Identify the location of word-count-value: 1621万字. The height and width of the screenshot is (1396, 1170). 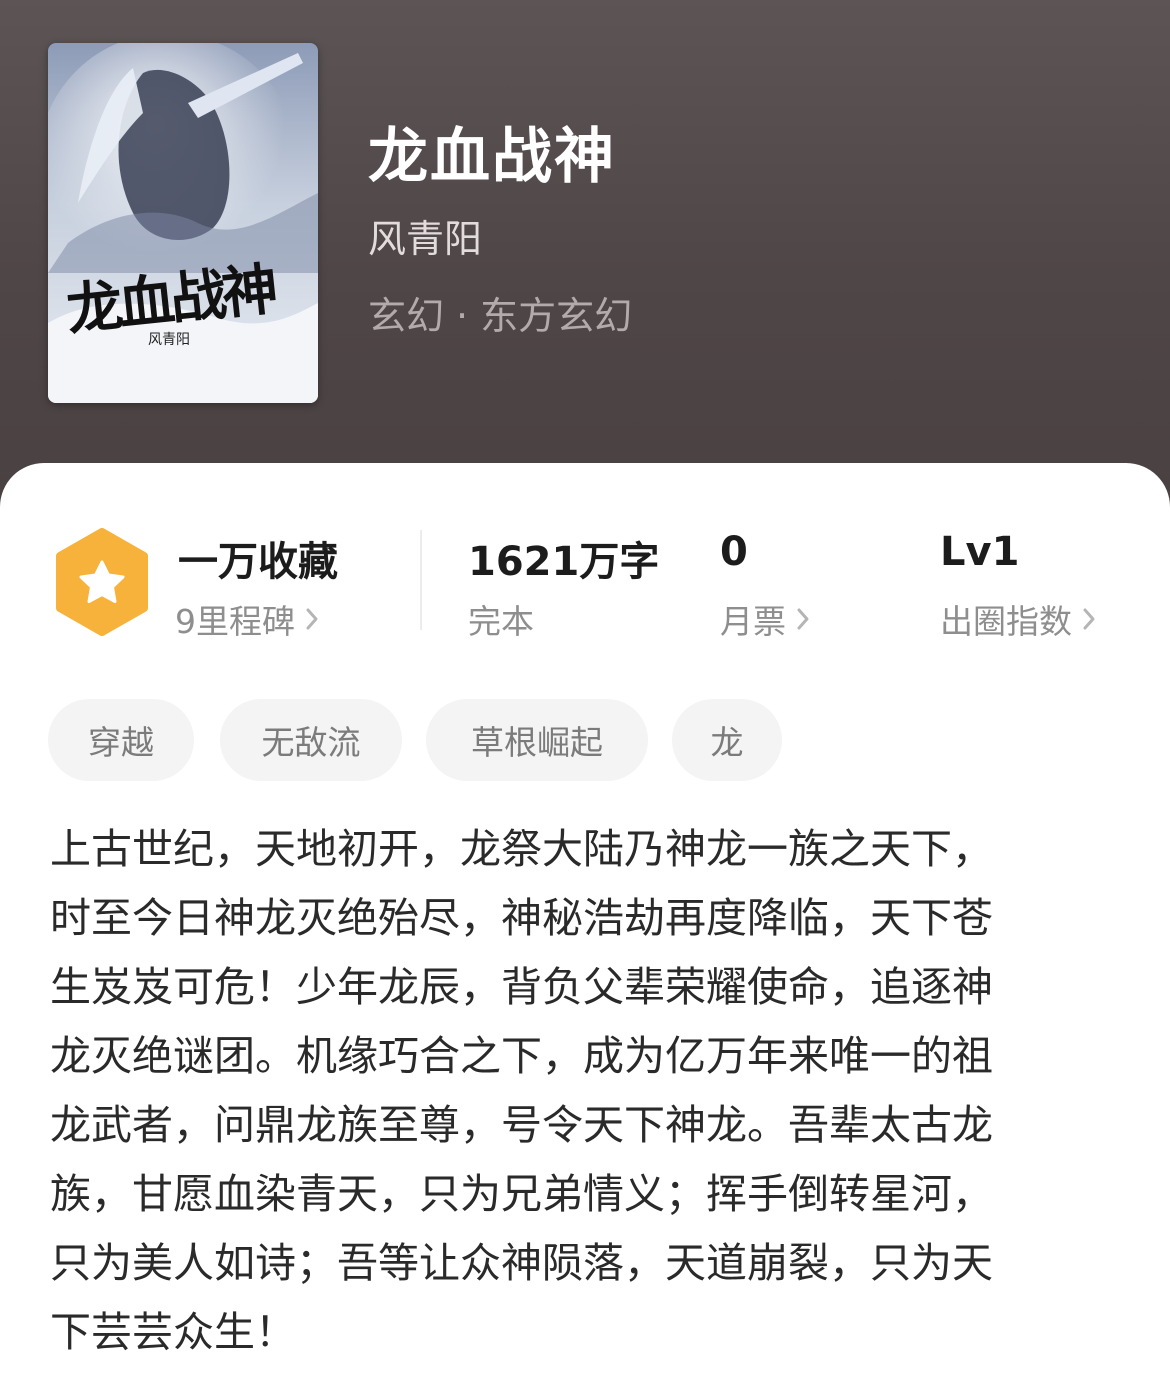
(564, 562).